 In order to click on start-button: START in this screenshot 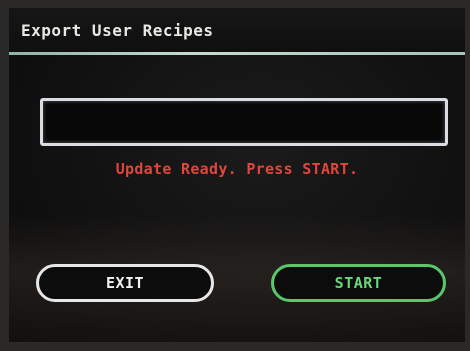, I will do `click(358, 283)`.